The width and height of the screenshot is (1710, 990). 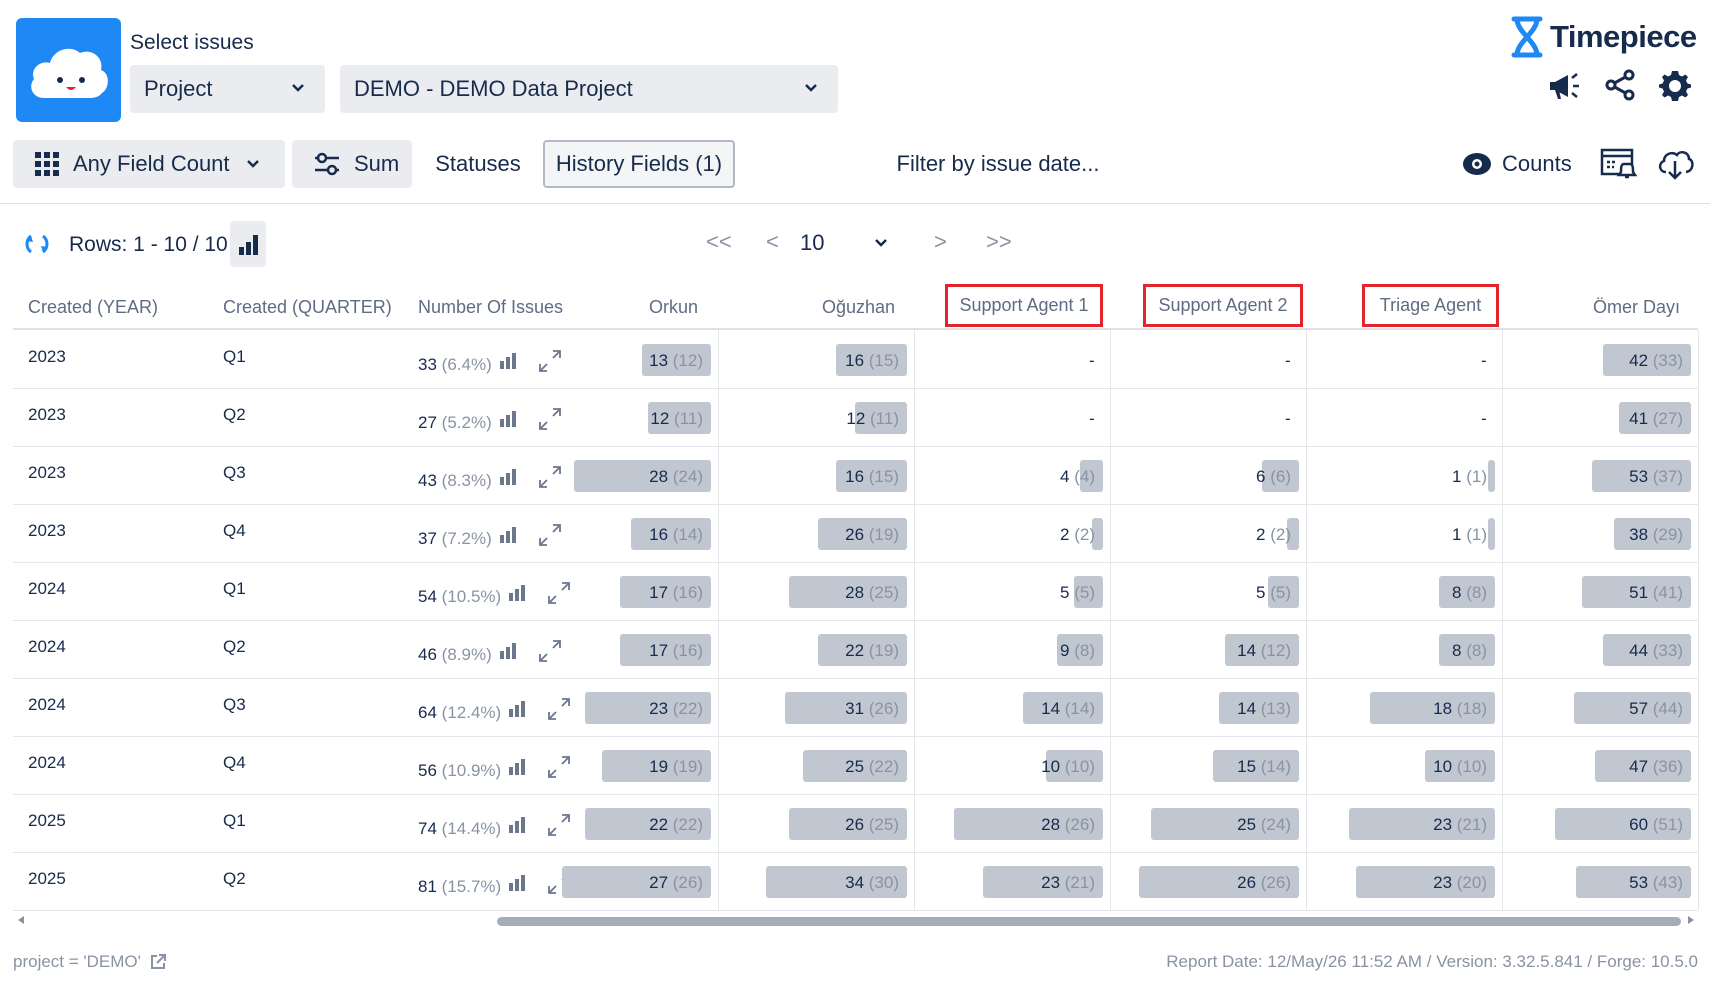 I want to click on megaphone-icon, so click(x=1563, y=85).